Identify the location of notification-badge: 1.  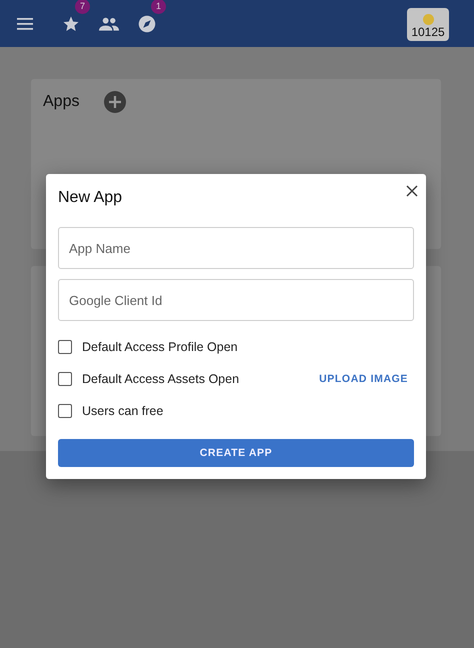
(158, 7).